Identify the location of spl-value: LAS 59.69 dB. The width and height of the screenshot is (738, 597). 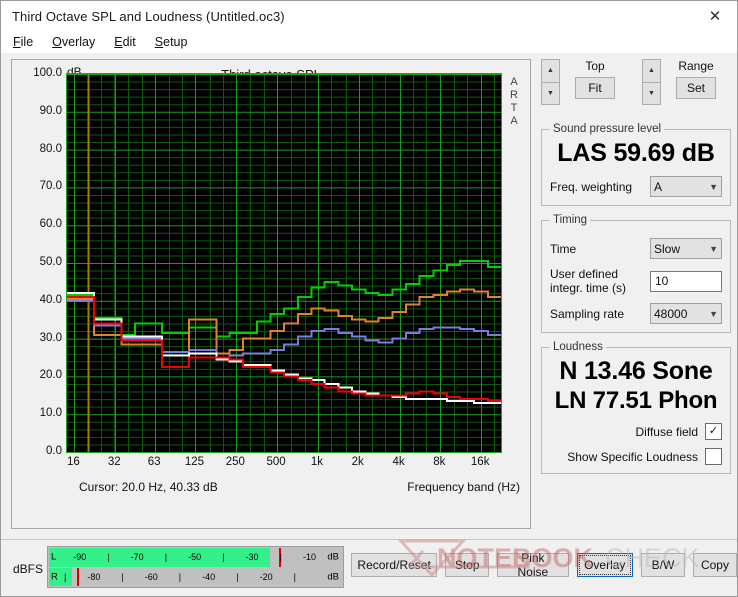
(636, 153).